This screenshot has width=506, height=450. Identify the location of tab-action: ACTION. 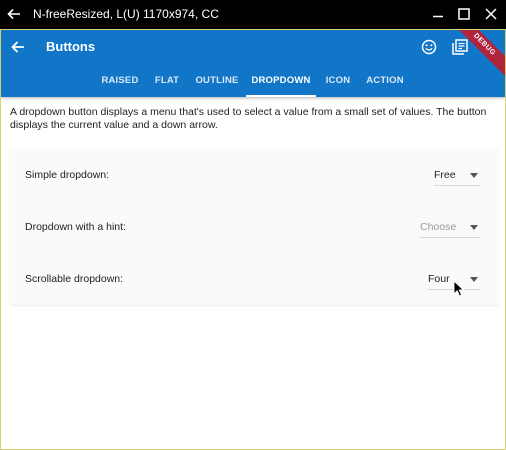
(385, 82).